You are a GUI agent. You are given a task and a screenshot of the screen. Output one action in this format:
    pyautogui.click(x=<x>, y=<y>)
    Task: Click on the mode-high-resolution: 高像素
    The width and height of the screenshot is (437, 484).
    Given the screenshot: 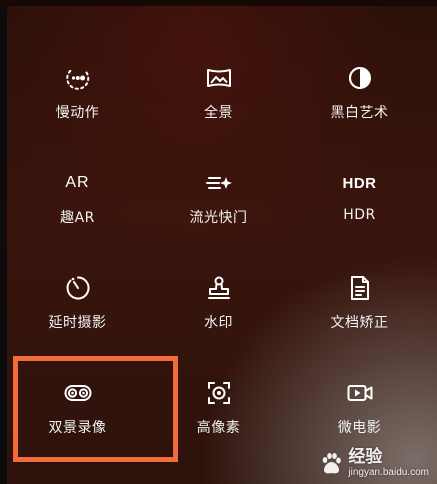 What is the action you would take?
    pyautogui.click(x=218, y=419)
    